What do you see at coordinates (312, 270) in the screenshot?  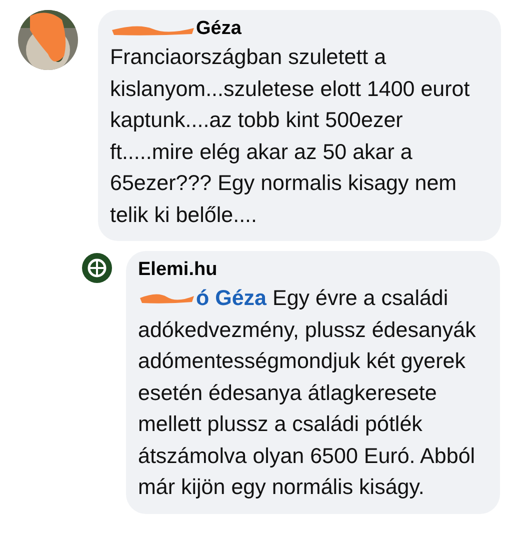 I see `author-name: Elemi.hu` at bounding box center [312, 270].